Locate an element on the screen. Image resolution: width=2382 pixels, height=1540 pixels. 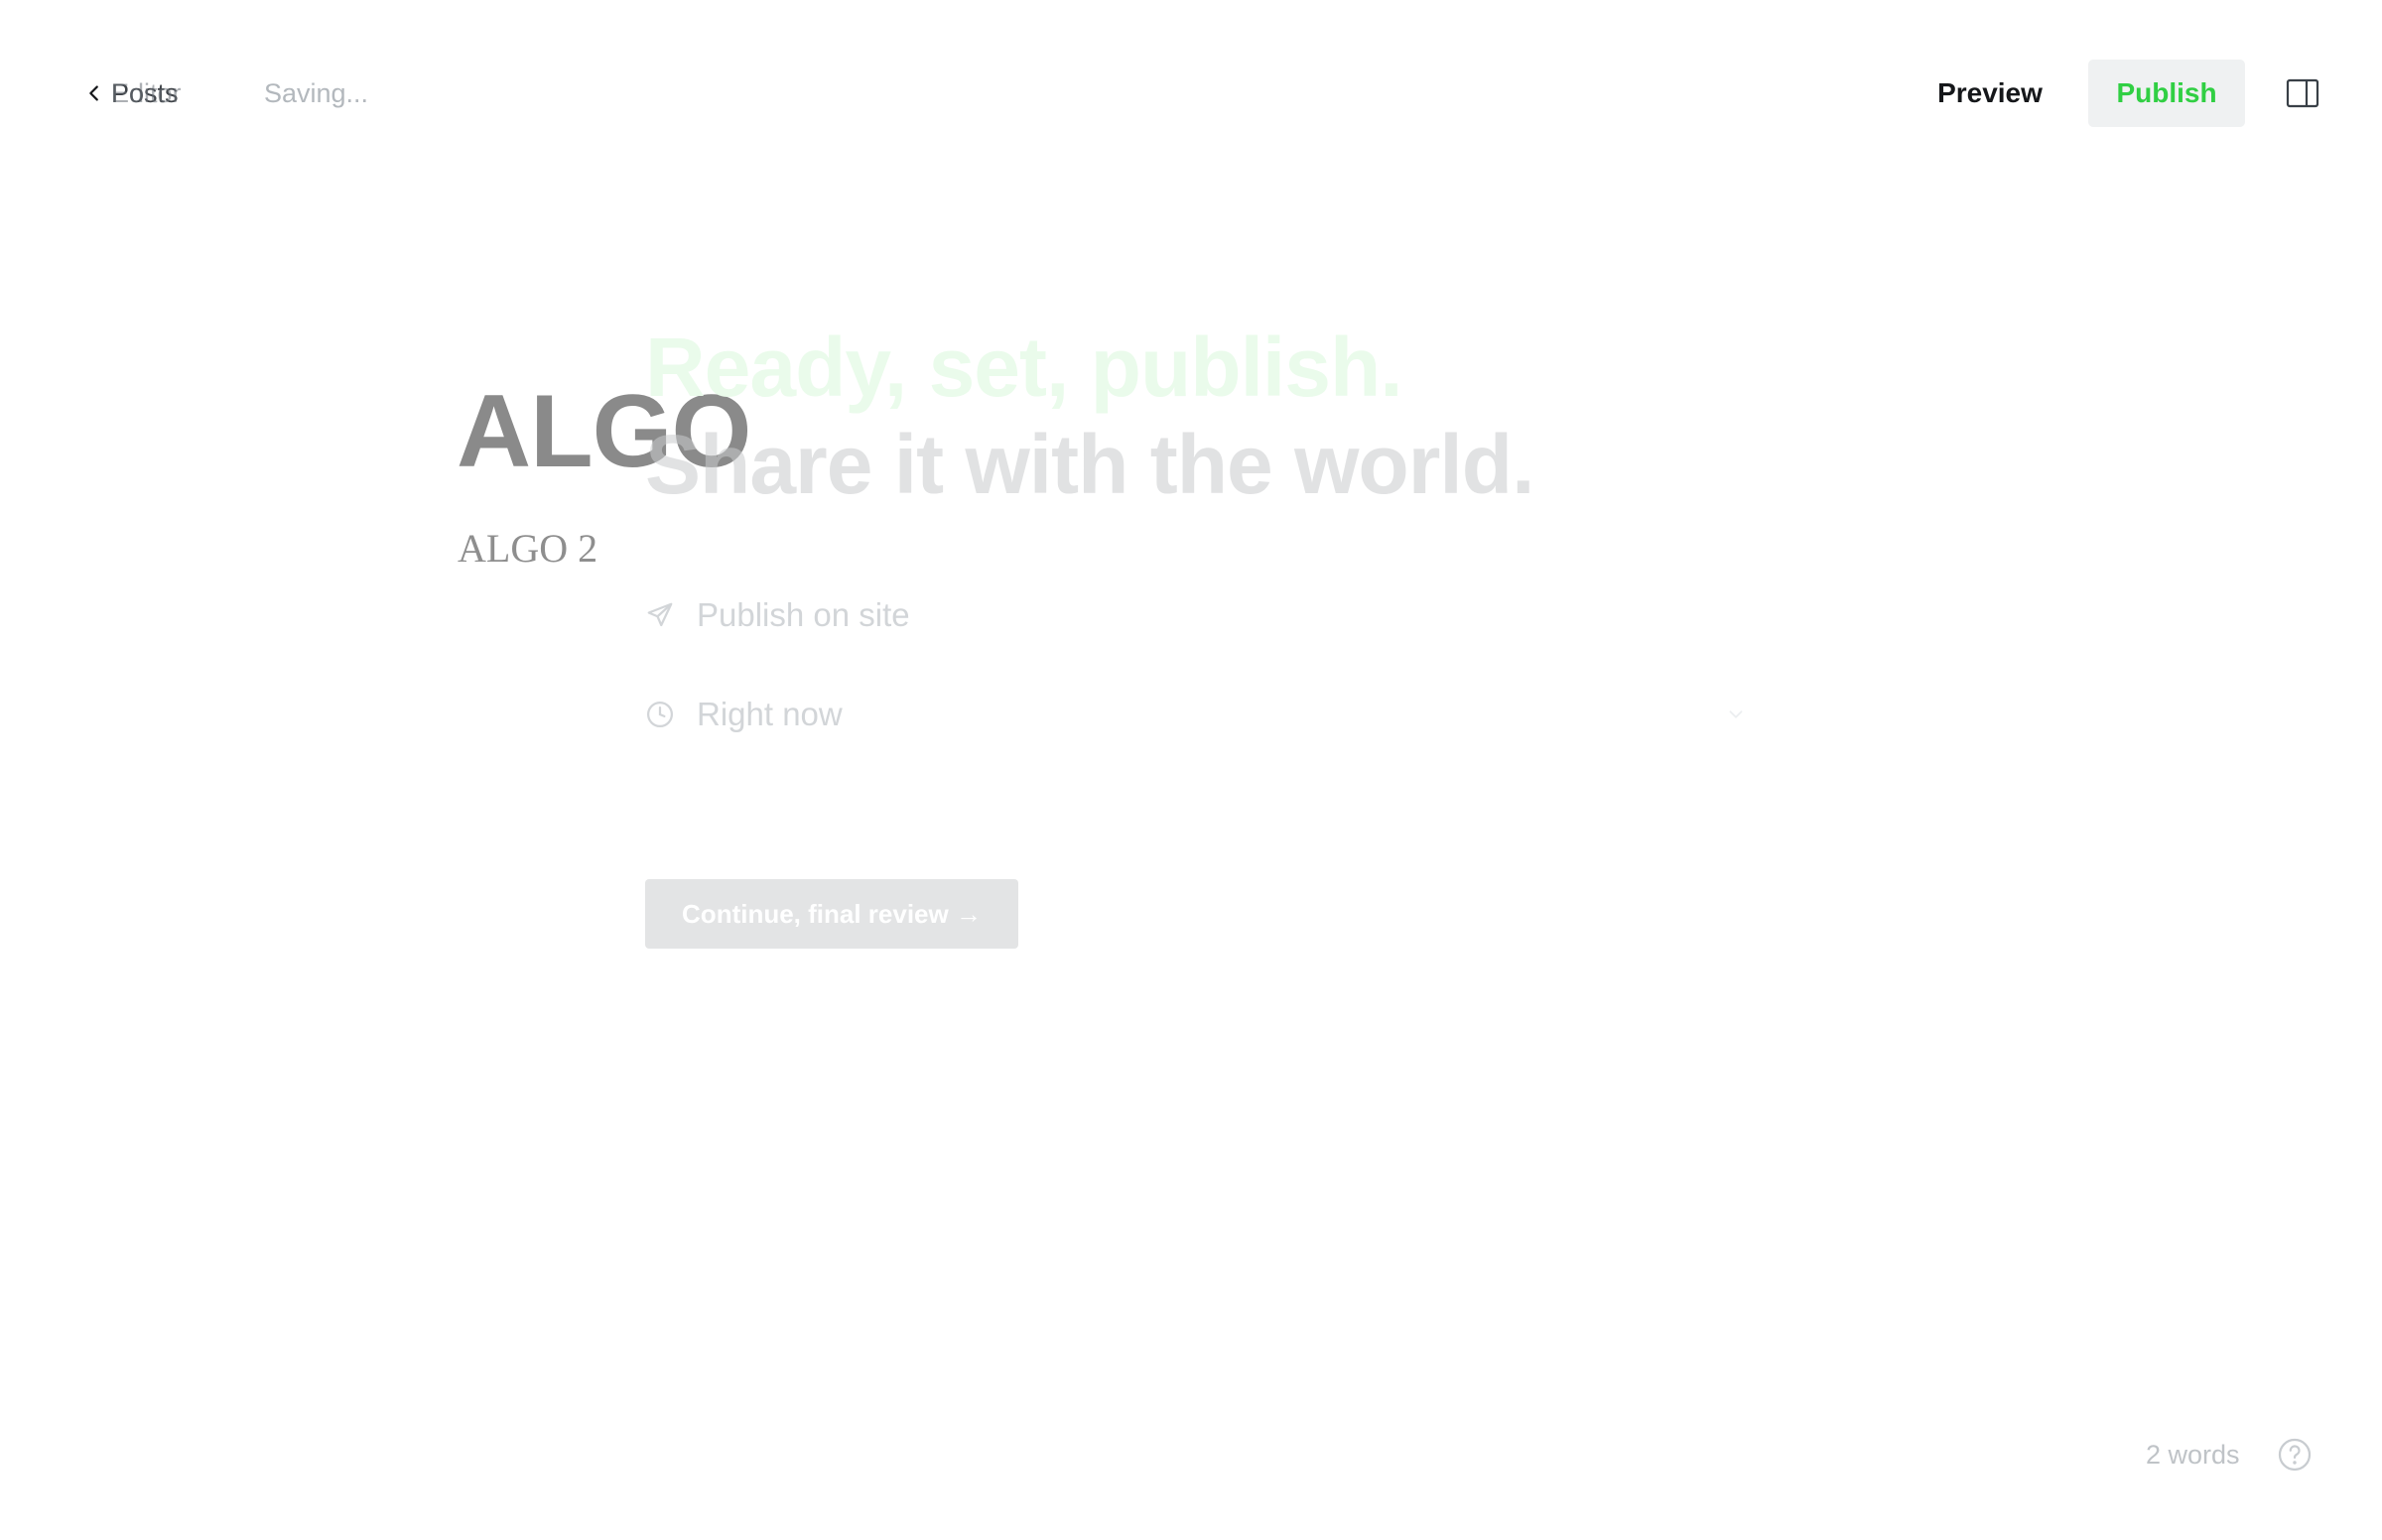
publish-button: Publish is located at coordinates (2166, 93).